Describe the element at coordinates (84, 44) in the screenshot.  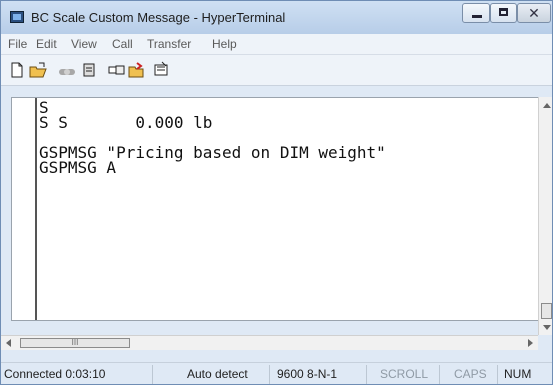
I see `menu-view: View` at that location.